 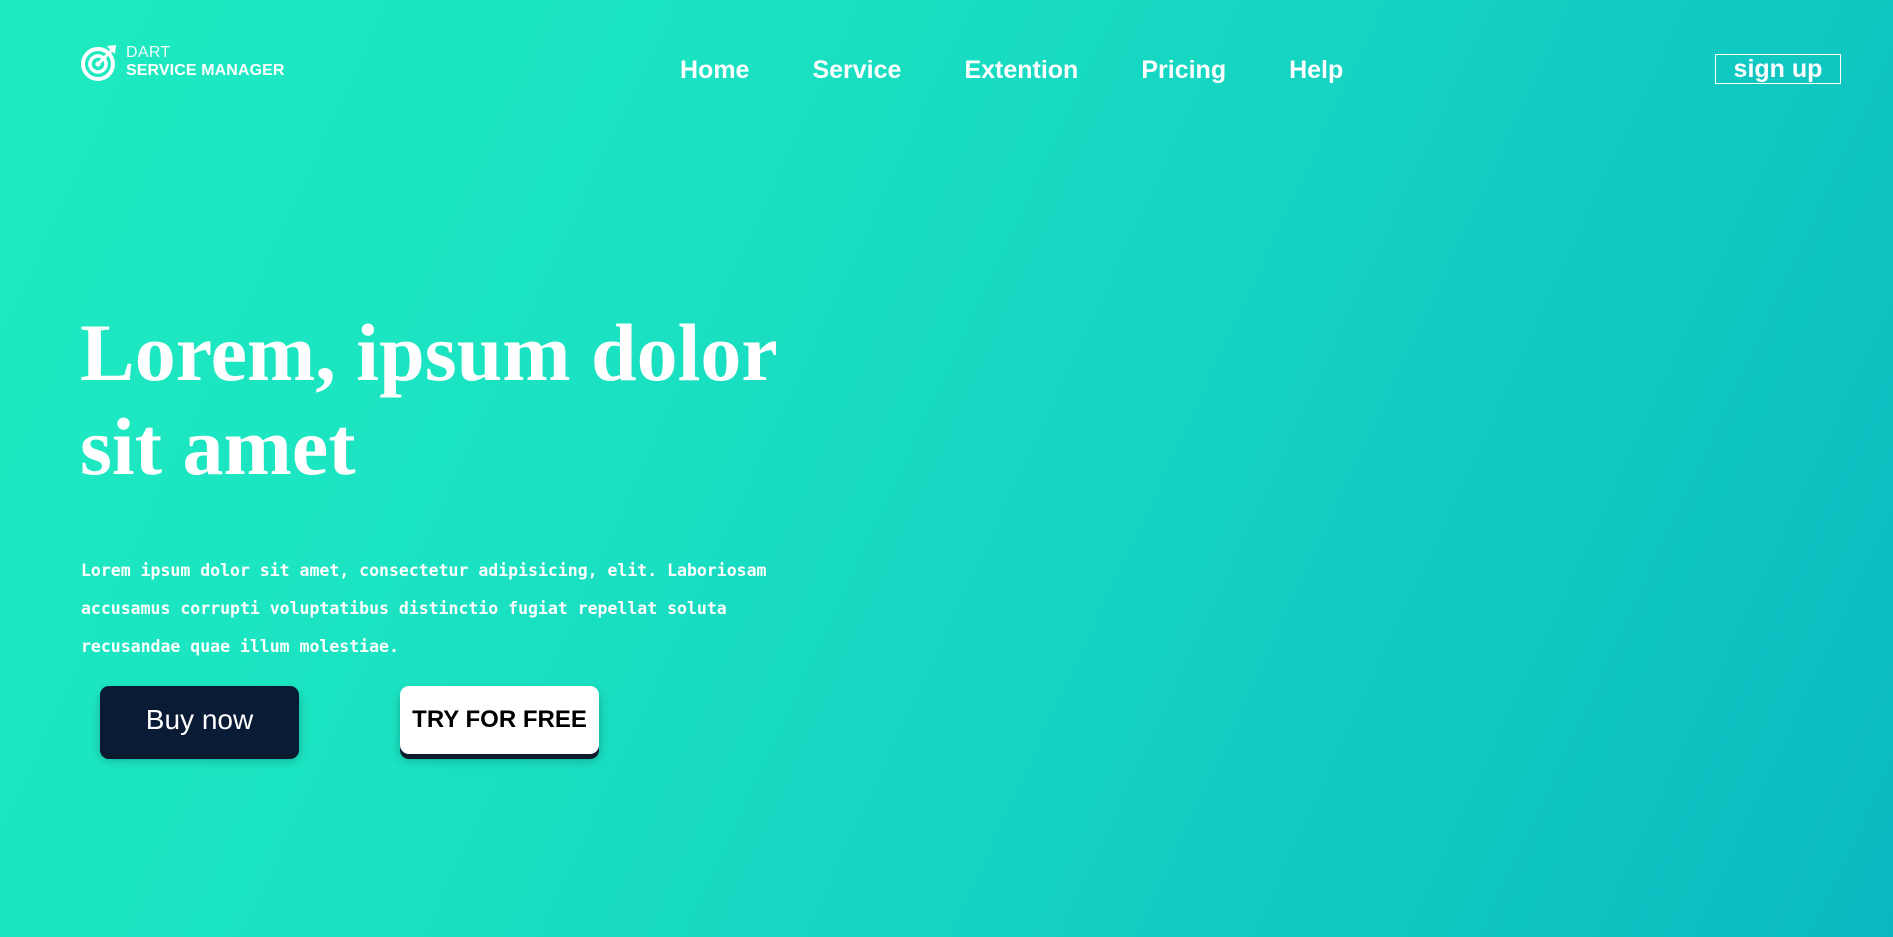 What do you see at coordinates (856, 70) in the screenshot?
I see `nav-link-service: Service` at bounding box center [856, 70].